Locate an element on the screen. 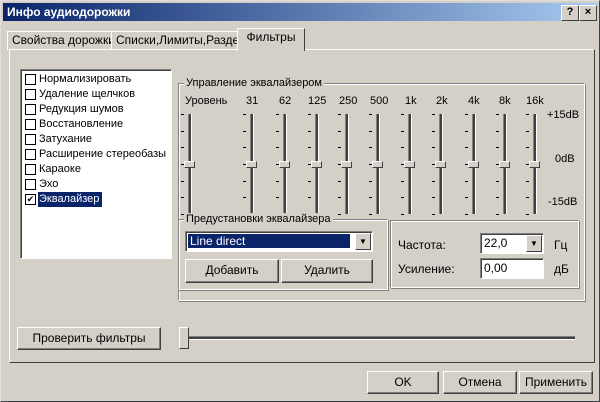 The image size is (600, 402). frequency-label: Частота: is located at coordinates (422, 245).